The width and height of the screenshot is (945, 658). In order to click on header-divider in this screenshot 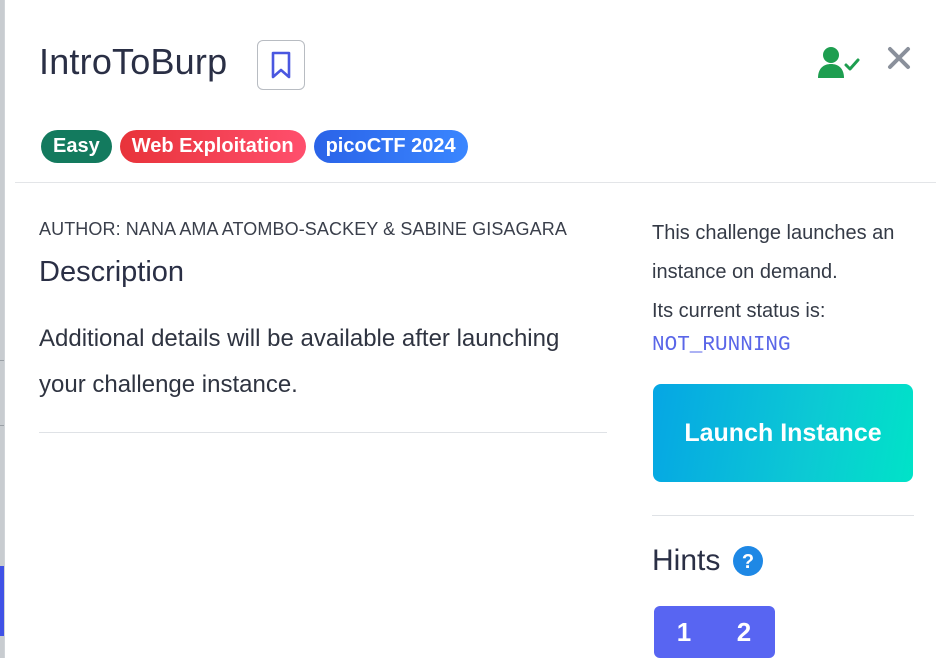, I will do `click(475, 182)`.